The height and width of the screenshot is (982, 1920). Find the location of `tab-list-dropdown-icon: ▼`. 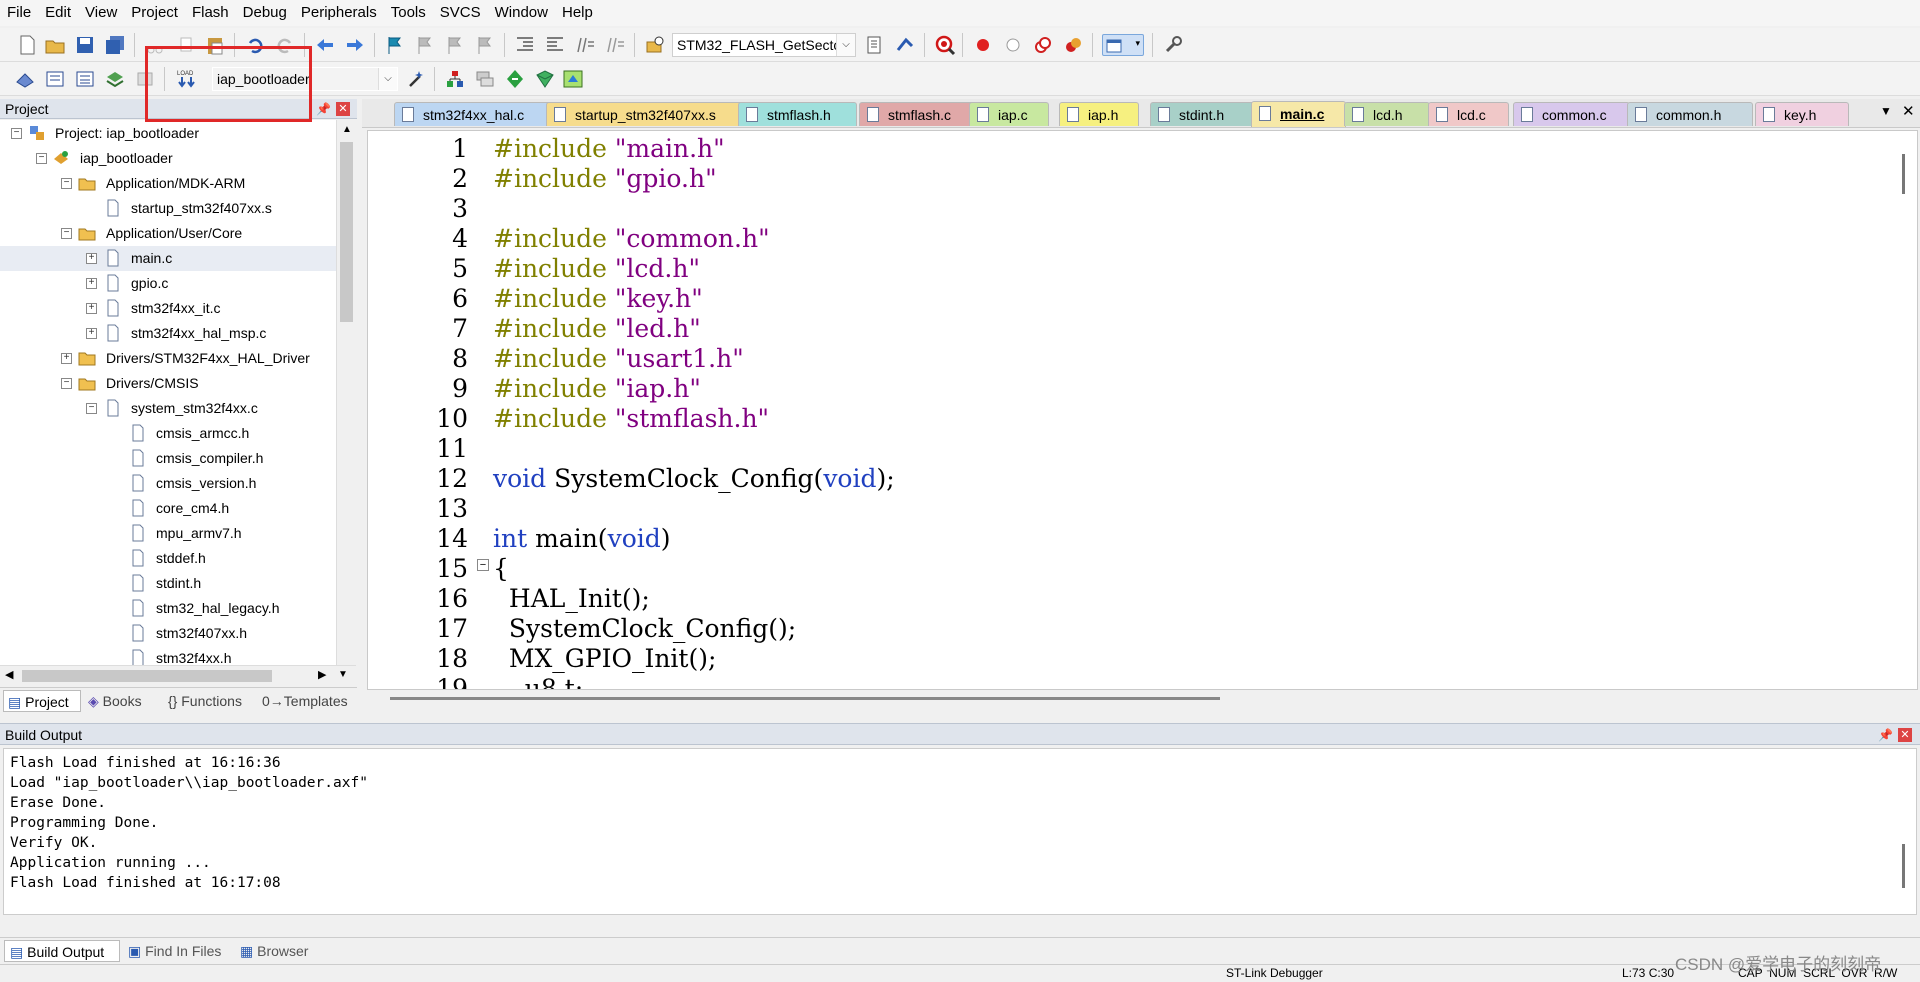

tab-list-dropdown-icon: ▼ is located at coordinates (1886, 111).